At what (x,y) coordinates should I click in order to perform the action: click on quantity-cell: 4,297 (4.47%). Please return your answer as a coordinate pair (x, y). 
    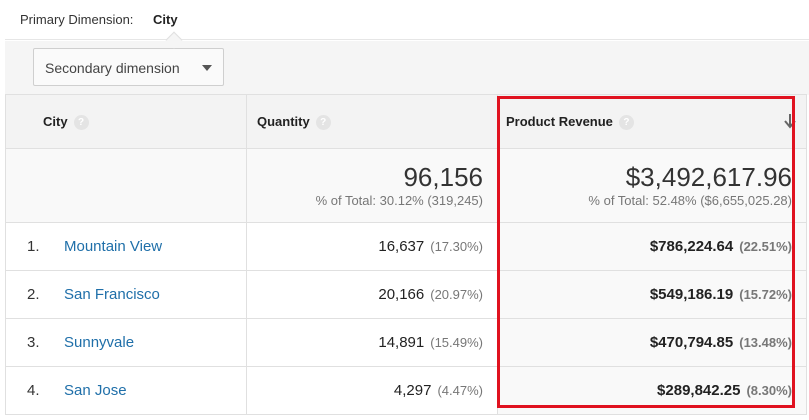
    Looking at the image, I should click on (372, 390).